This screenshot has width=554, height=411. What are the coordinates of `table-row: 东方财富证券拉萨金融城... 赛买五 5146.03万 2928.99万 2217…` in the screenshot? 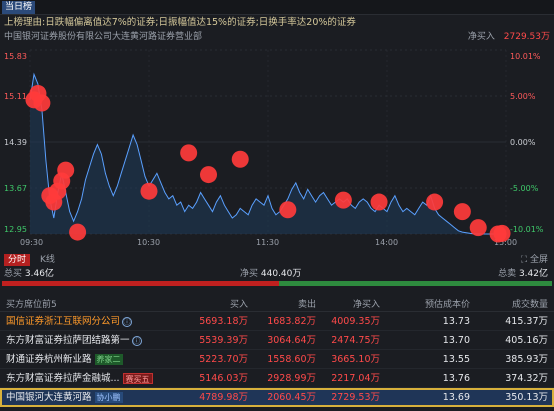 It's located at (277, 378).